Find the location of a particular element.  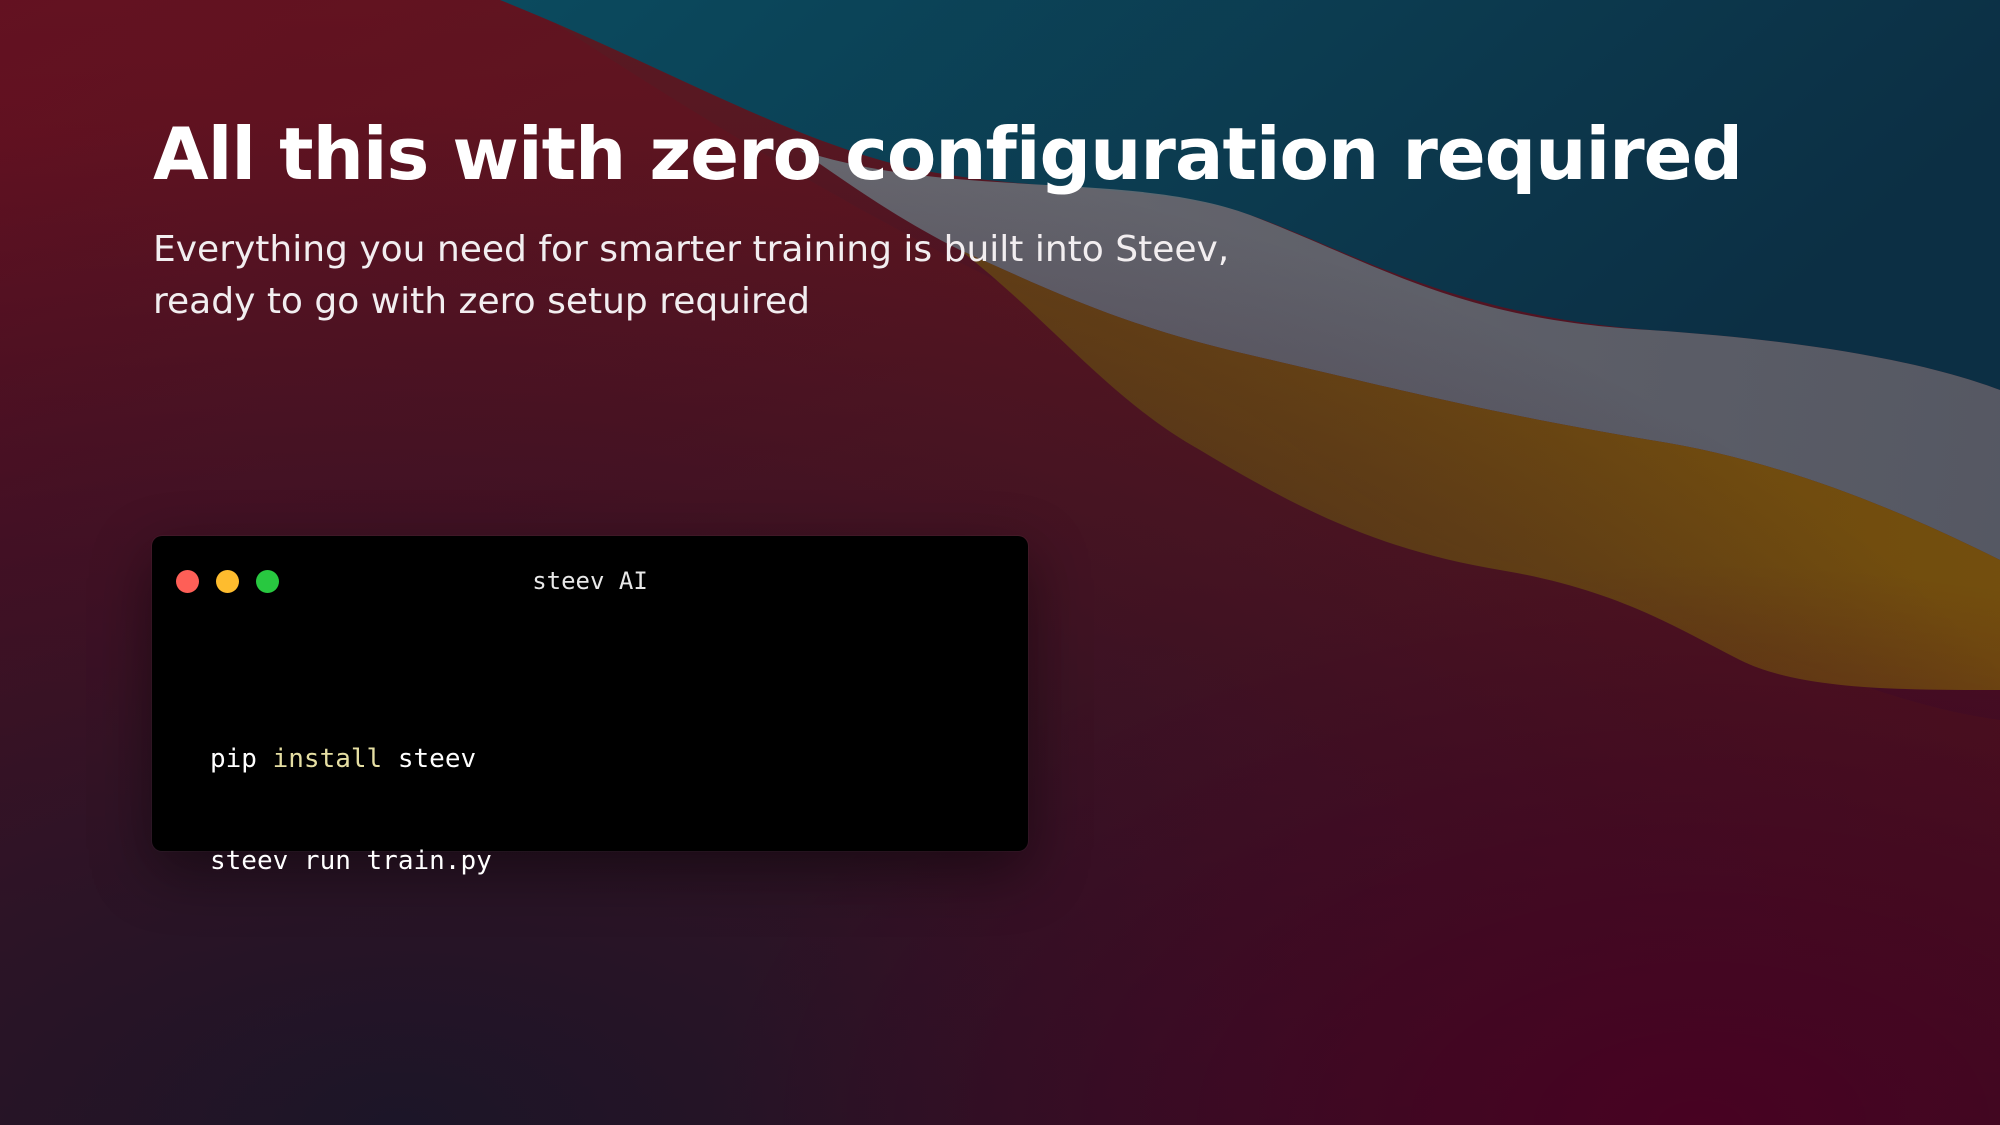

terminal-title: steev AI is located at coordinates (590, 581).